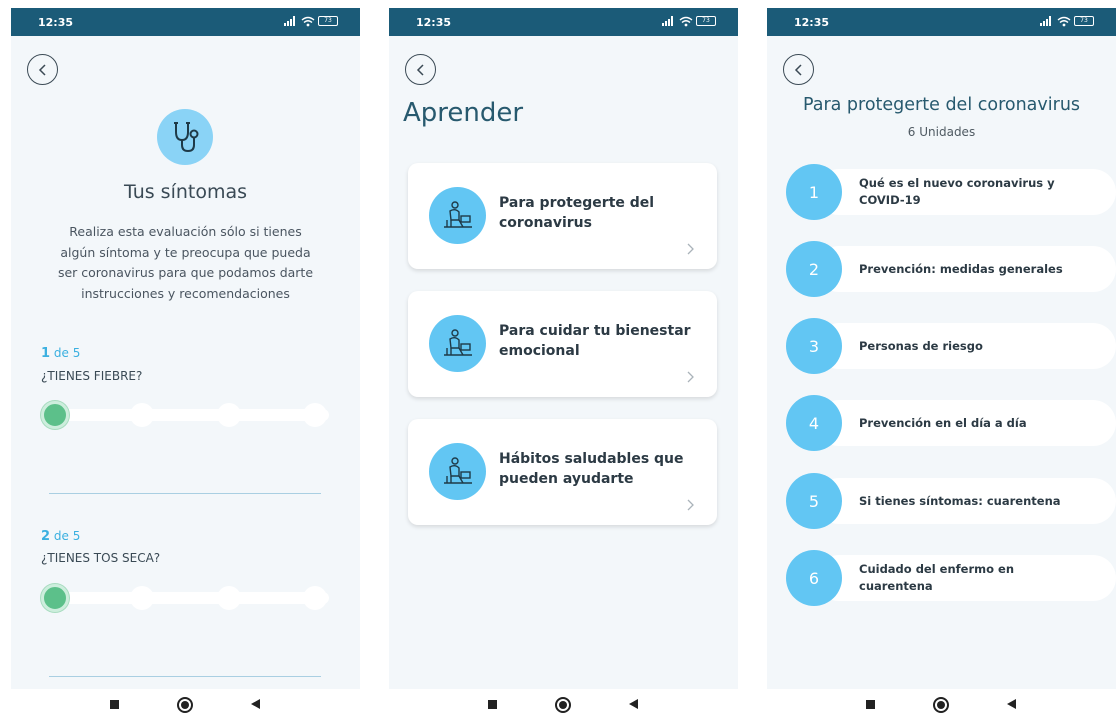 The width and height of the screenshot is (1119, 719). I want to click on unit-label: Prevención en el día a día, so click(943, 422).